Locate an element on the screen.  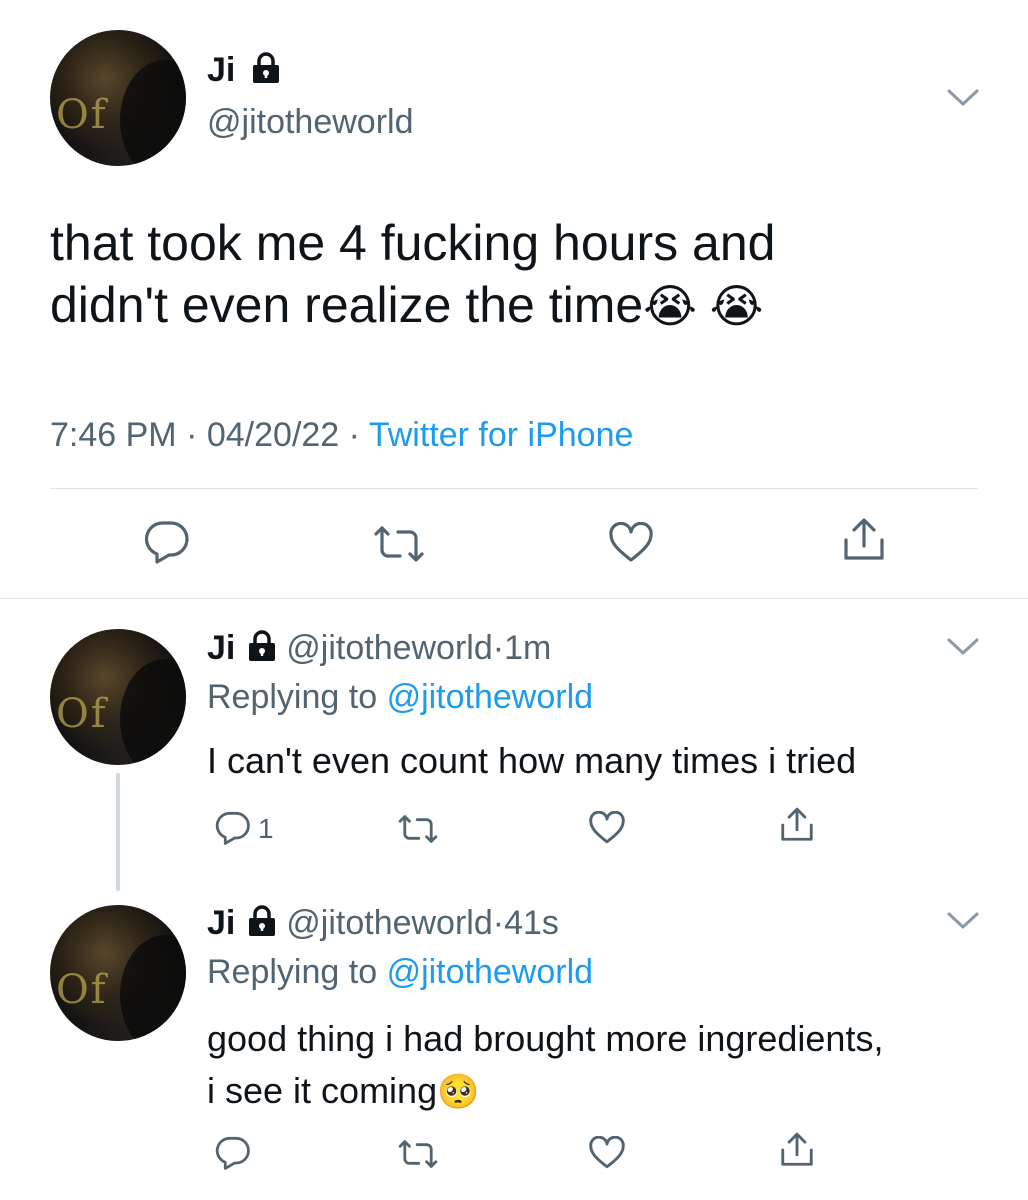
author-name-text: Ji is located at coordinates (221, 70).